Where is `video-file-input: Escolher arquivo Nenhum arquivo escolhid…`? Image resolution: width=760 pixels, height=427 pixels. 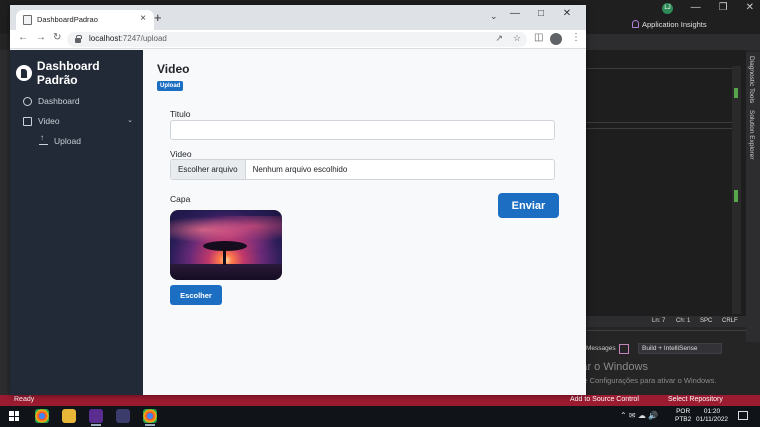
video-file-input: Escolher arquivo Nenhum arquivo escolhid… is located at coordinates (362, 169).